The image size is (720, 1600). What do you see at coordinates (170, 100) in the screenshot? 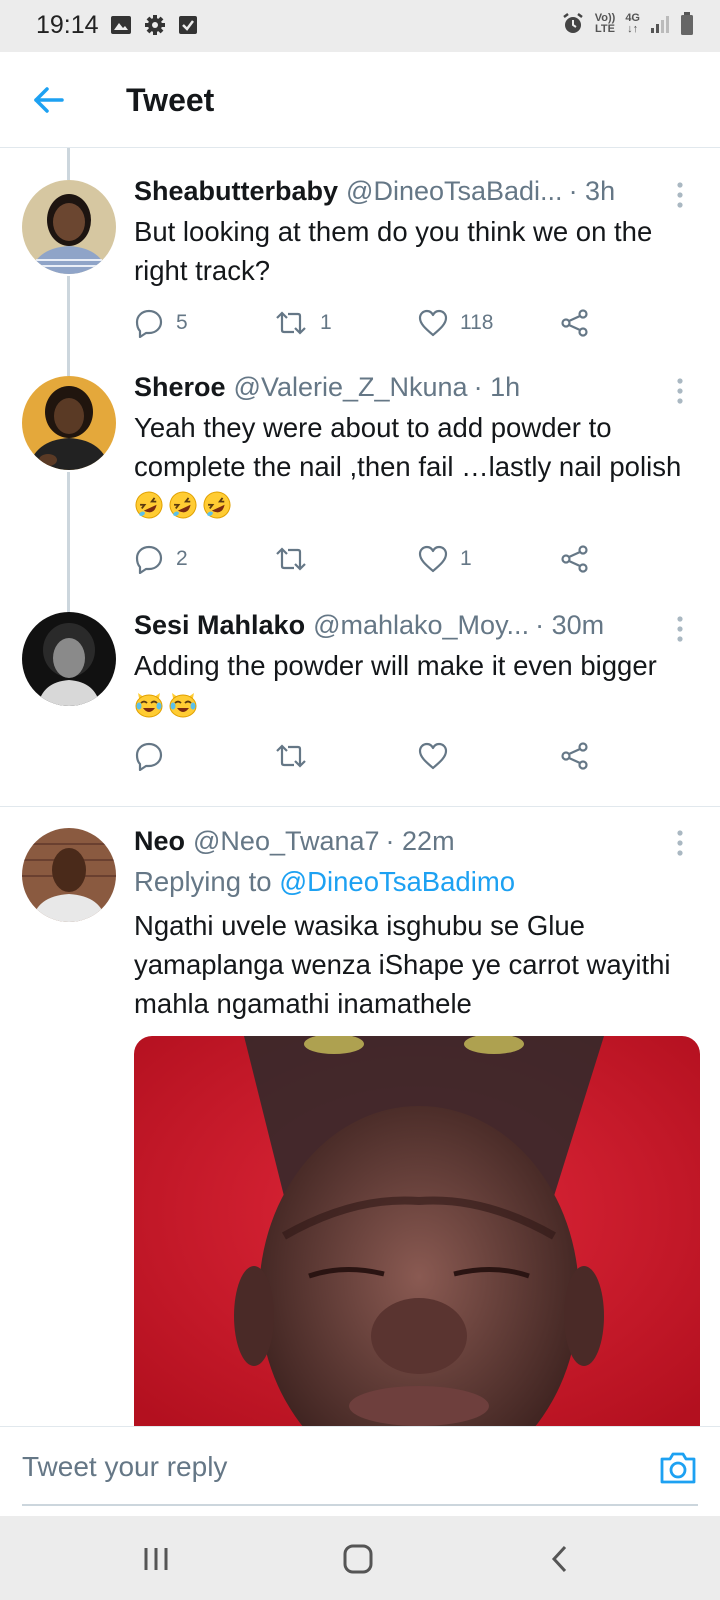
I see `page-title: Tweet` at bounding box center [170, 100].